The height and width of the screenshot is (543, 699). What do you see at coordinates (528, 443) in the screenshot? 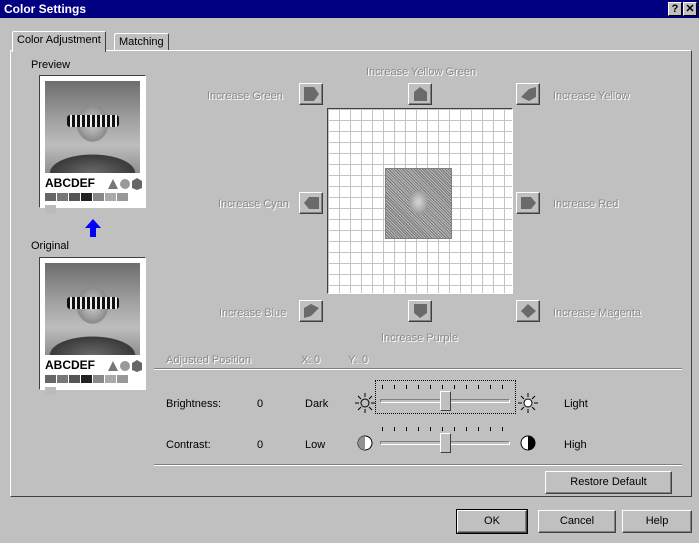
I see `high-contrast-icon` at bounding box center [528, 443].